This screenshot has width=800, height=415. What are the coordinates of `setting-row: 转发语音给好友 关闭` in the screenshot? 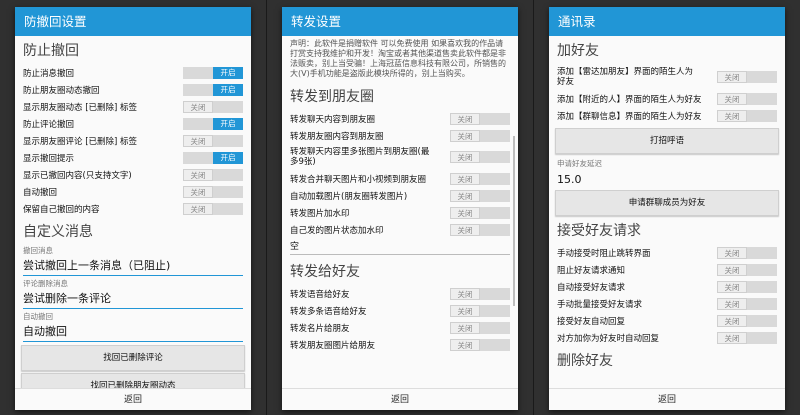 It's located at (400, 293).